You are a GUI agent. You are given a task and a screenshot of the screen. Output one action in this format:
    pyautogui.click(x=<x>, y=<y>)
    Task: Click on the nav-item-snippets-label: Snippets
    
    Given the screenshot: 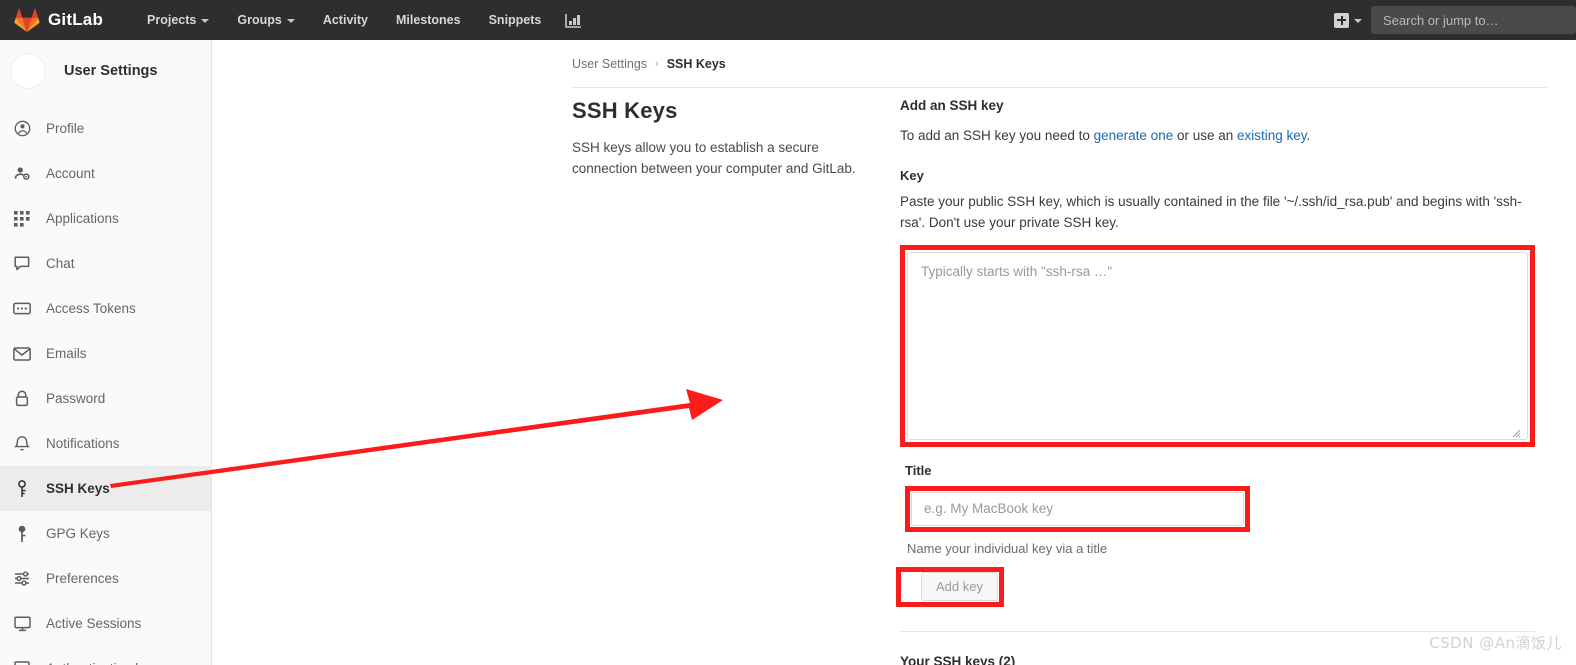 What is the action you would take?
    pyautogui.click(x=515, y=20)
    